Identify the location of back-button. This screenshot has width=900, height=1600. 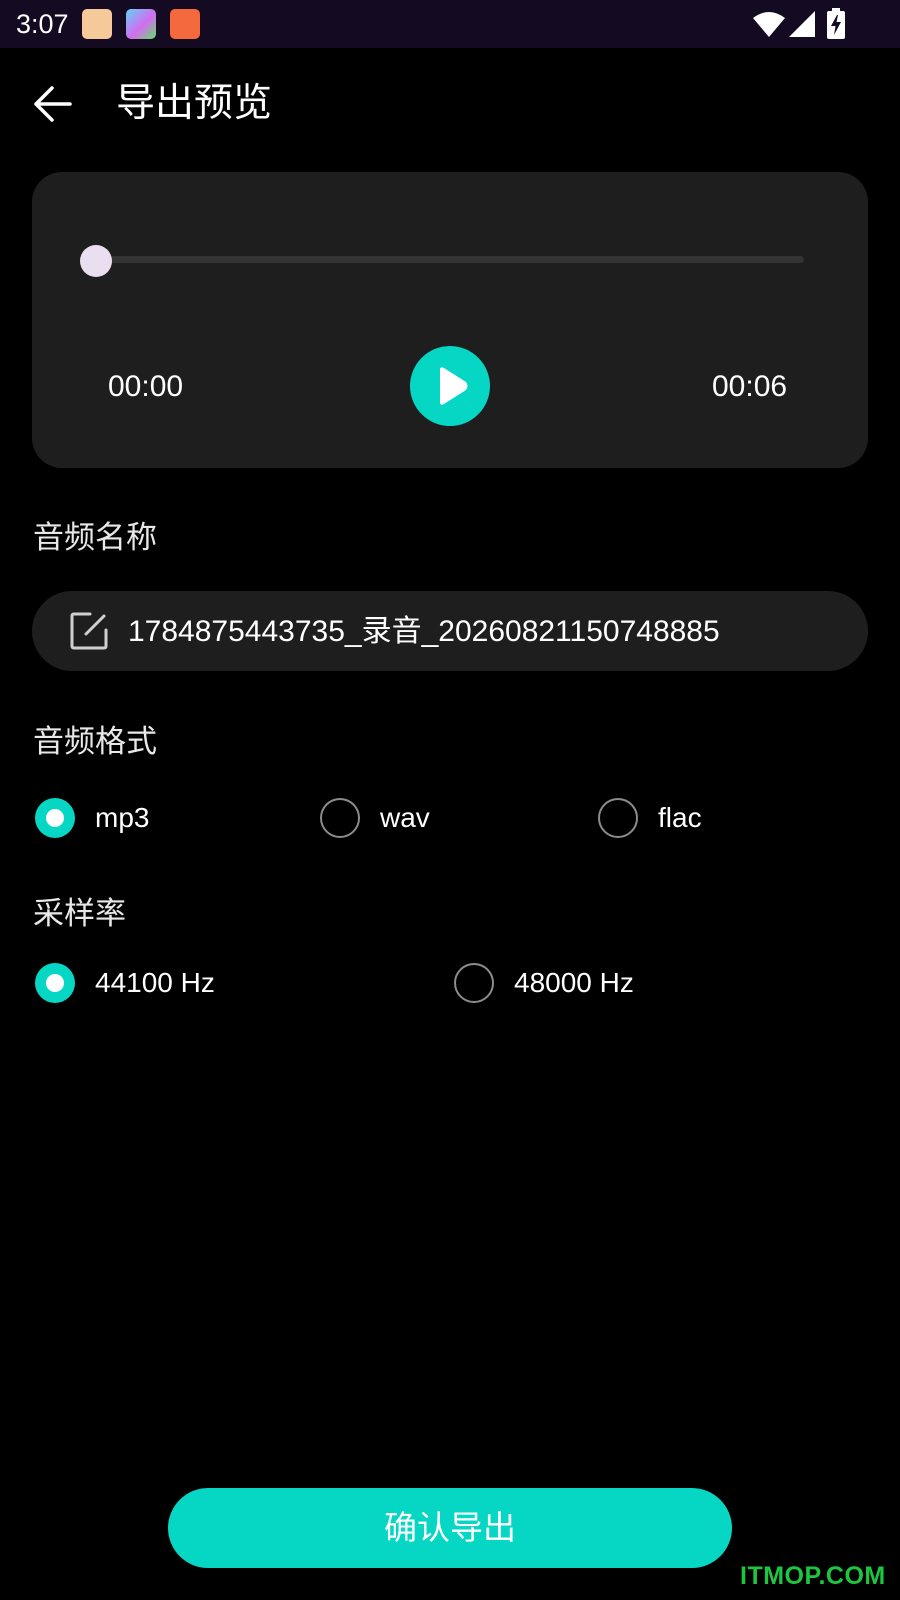
(56, 104).